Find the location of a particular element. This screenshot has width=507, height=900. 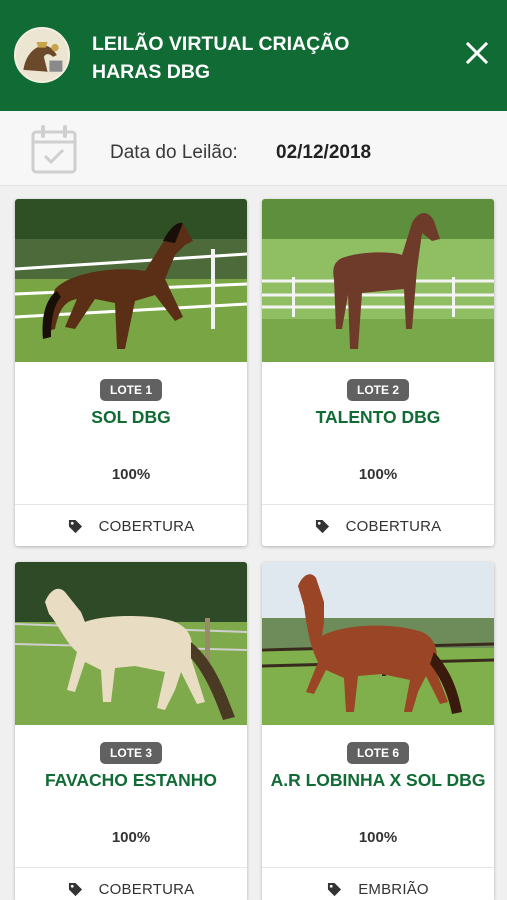

lot-badge: LOTE 3 is located at coordinates (131, 753).